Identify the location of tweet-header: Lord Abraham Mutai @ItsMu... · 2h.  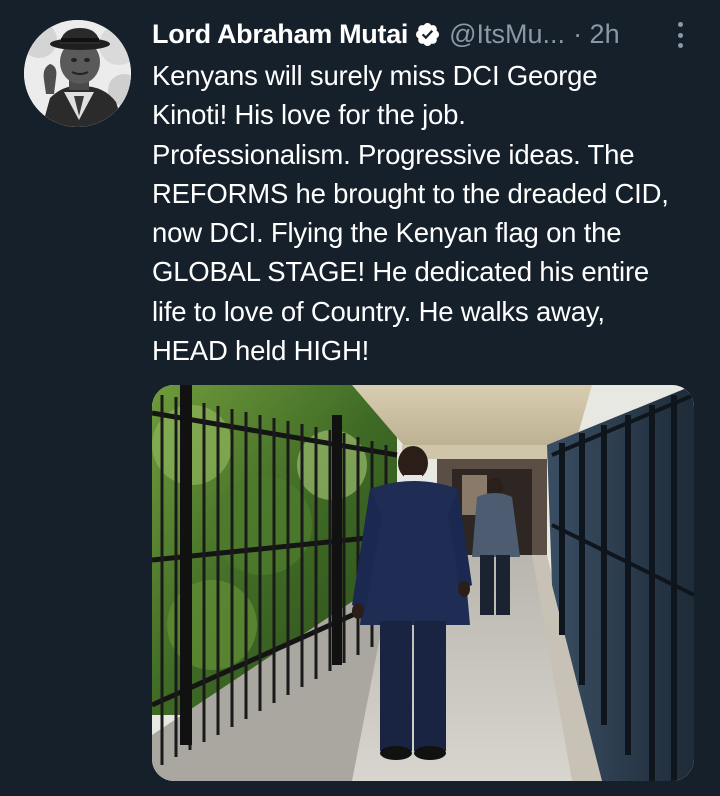
(386, 34).